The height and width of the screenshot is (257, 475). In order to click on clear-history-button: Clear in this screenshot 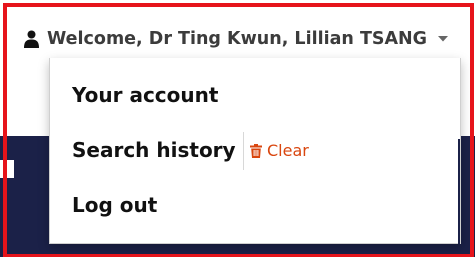, I will do `click(279, 150)`.